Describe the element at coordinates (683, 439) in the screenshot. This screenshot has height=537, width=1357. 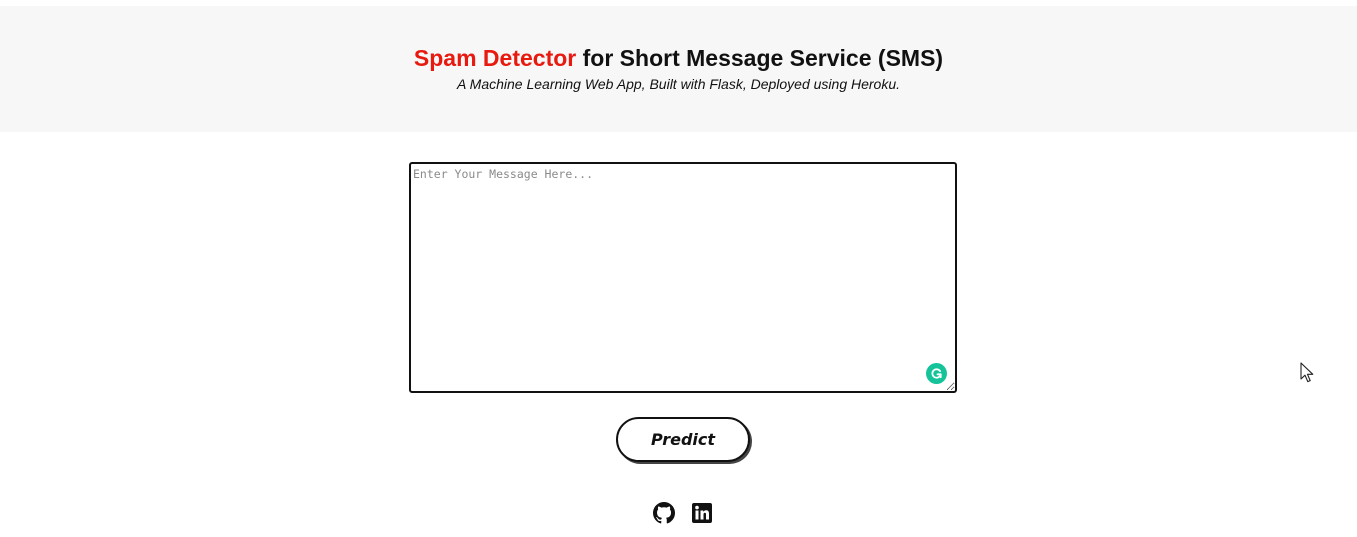
I see `predict-button: Predict` at that location.